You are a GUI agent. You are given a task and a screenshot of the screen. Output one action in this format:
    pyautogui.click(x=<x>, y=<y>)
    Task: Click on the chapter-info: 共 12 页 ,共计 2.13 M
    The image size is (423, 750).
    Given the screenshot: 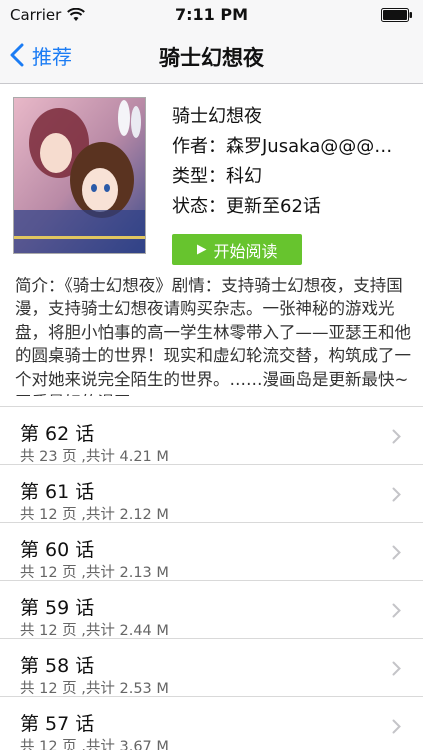 What is the action you would take?
    pyautogui.click(x=94, y=573)
    